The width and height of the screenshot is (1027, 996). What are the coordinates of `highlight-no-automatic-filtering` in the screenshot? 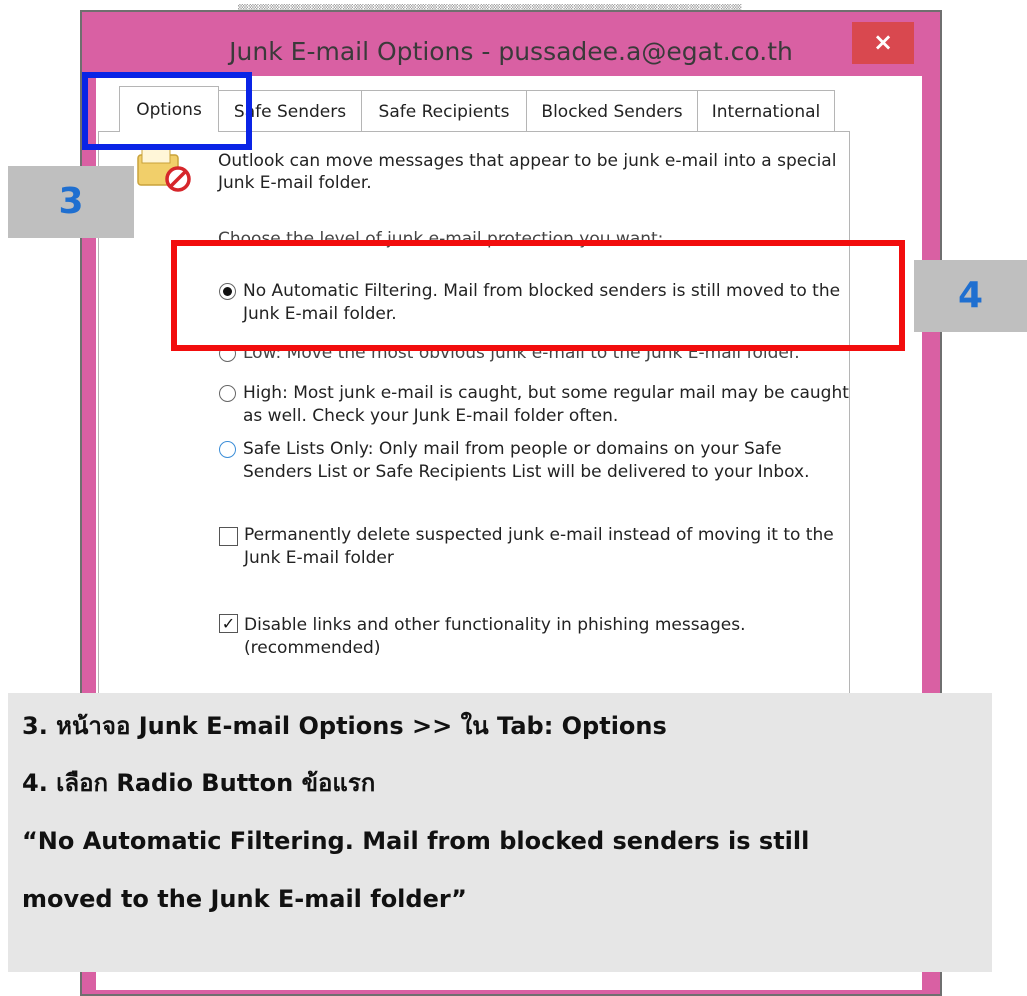 It's located at (538, 295).